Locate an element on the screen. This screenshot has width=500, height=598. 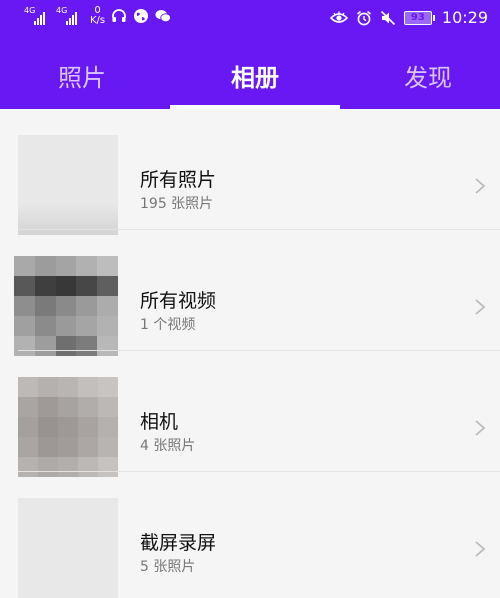
status-right: 93 10:29 is located at coordinates (408, 17).